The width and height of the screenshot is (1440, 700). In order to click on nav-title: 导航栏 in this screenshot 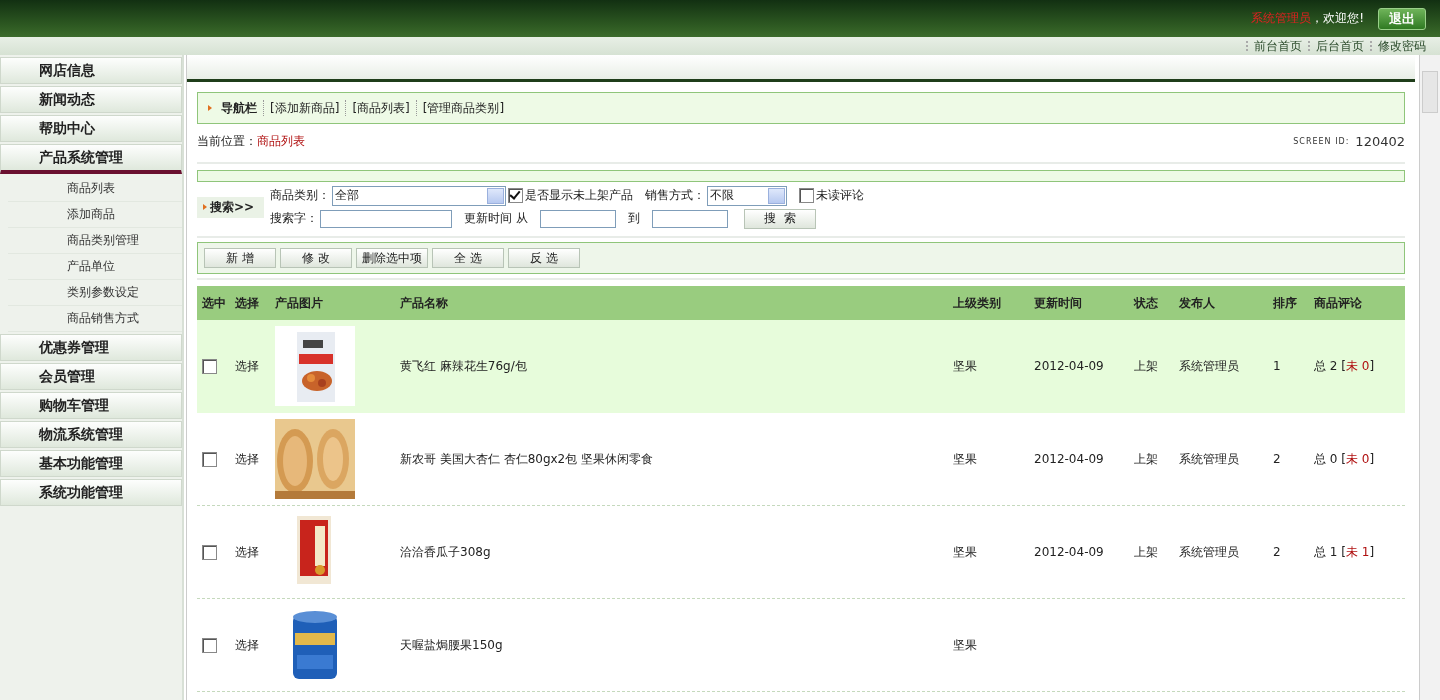, I will do `click(239, 108)`.